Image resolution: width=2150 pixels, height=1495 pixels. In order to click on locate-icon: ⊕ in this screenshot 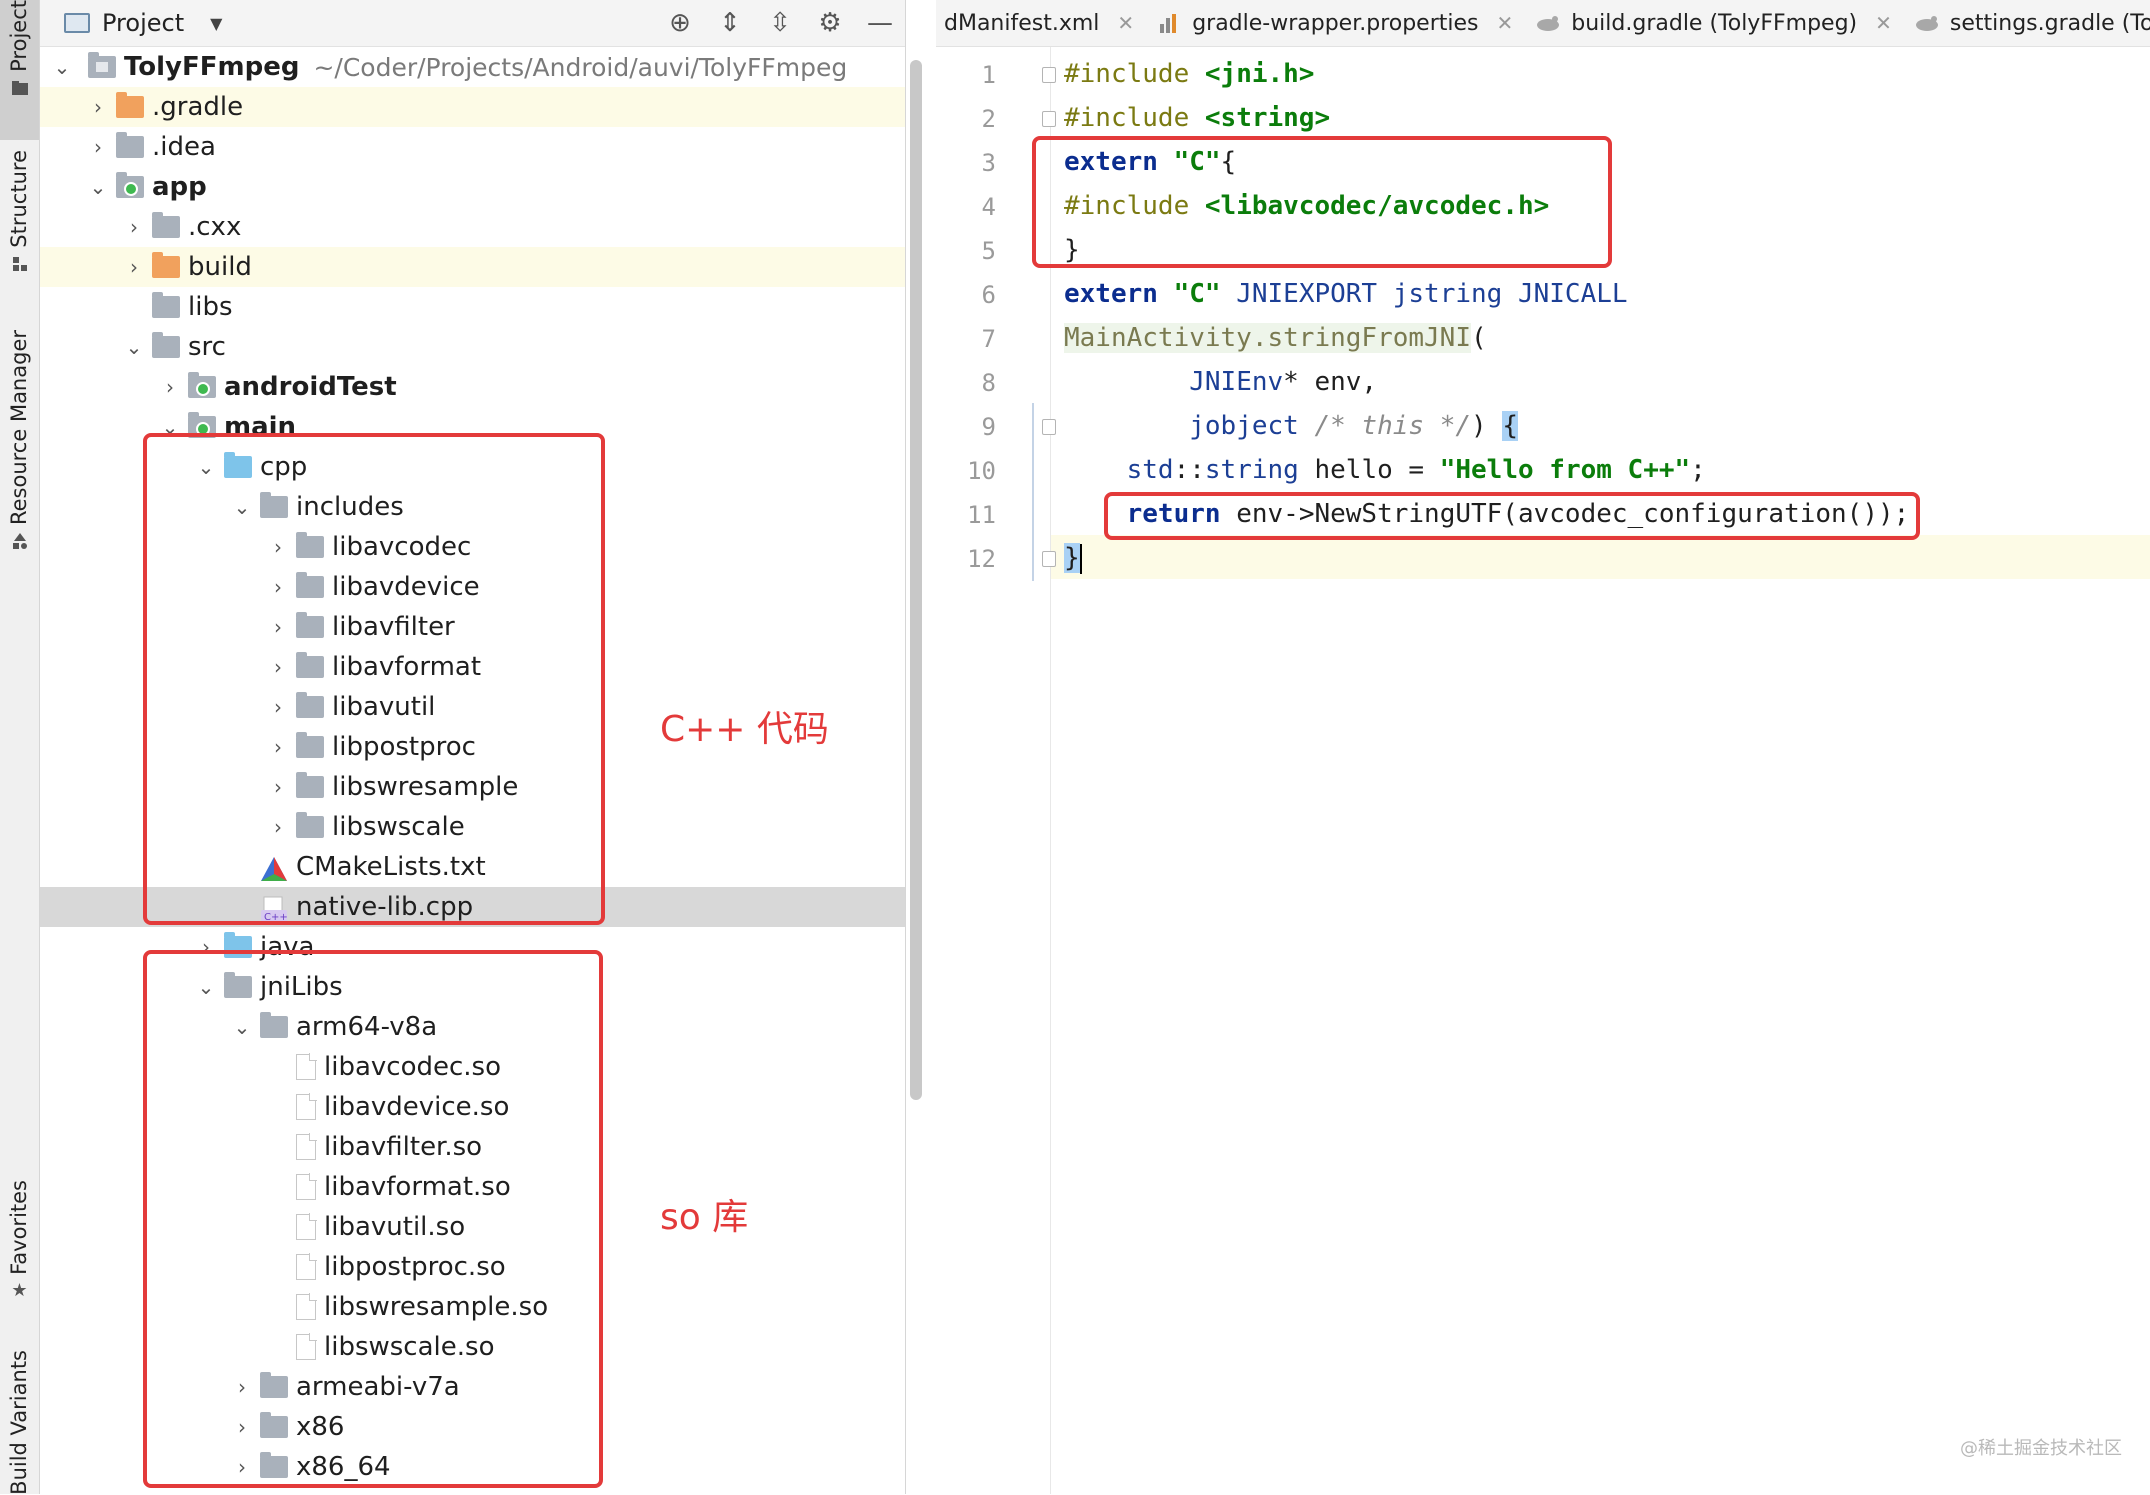, I will do `click(680, 23)`.